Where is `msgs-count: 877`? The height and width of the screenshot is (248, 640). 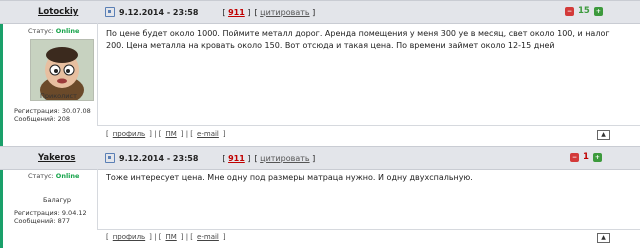
msgs-count: 877 is located at coordinates (64, 221).